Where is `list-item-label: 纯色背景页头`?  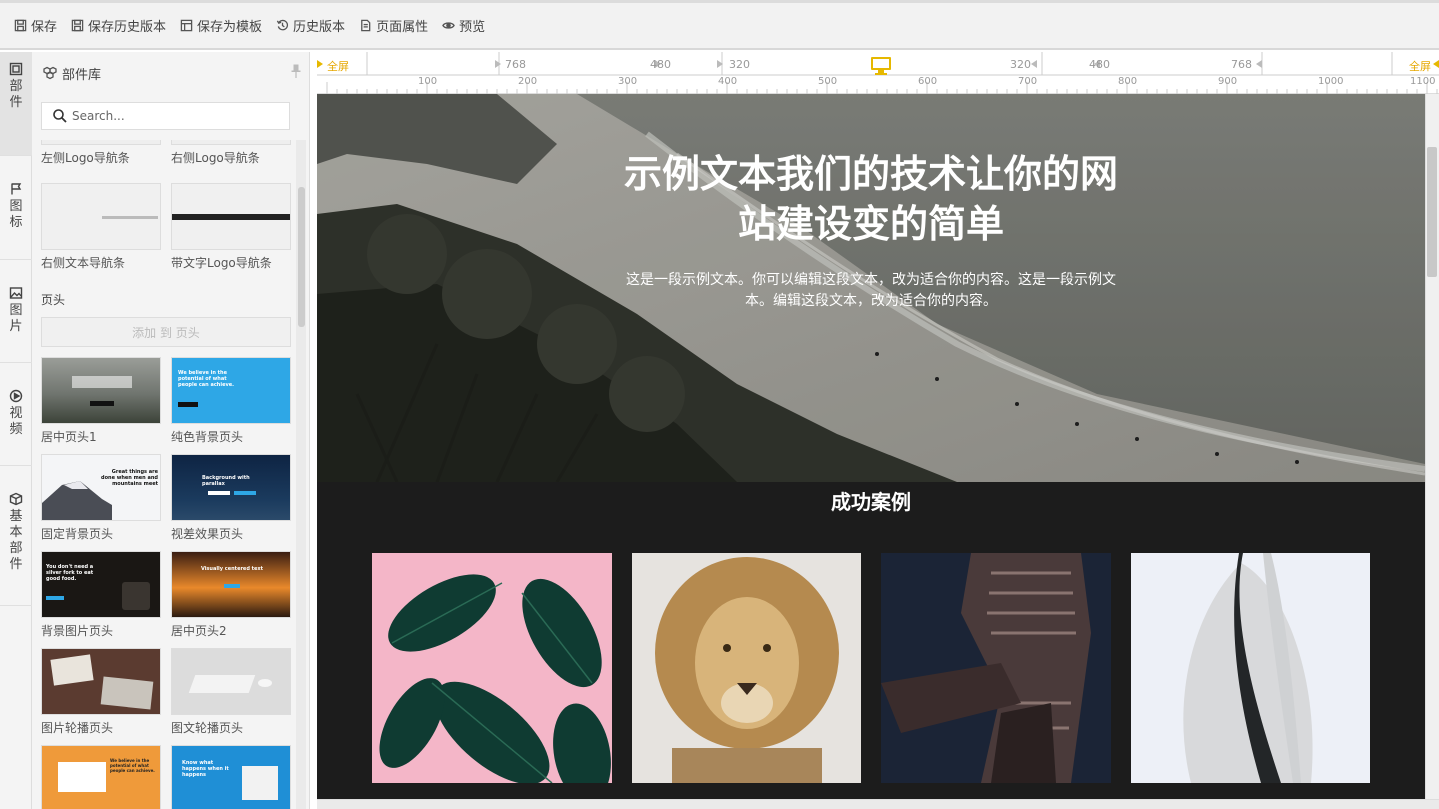 list-item-label: 纯色背景页头 is located at coordinates (207, 437).